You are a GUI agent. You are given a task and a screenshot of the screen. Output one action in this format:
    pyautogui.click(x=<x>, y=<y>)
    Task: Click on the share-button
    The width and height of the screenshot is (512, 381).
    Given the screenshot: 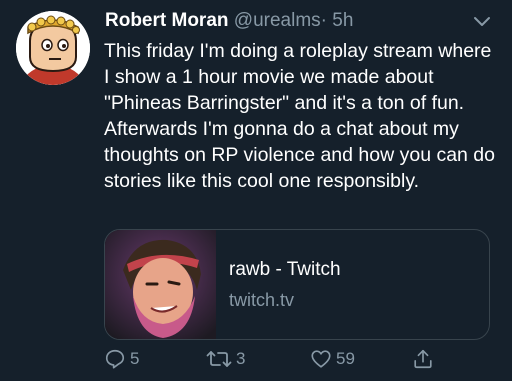 What is the action you would take?
    pyautogui.click(x=423, y=359)
    